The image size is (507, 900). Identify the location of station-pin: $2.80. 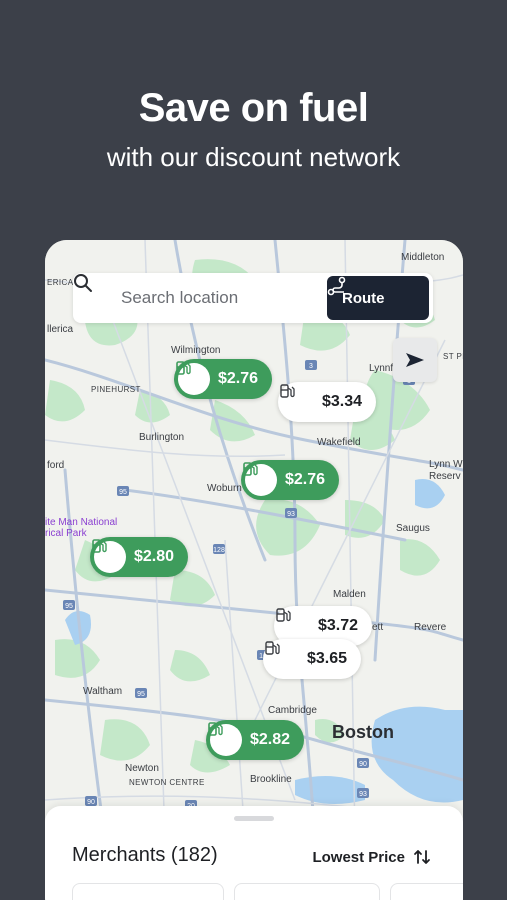
(139, 557).